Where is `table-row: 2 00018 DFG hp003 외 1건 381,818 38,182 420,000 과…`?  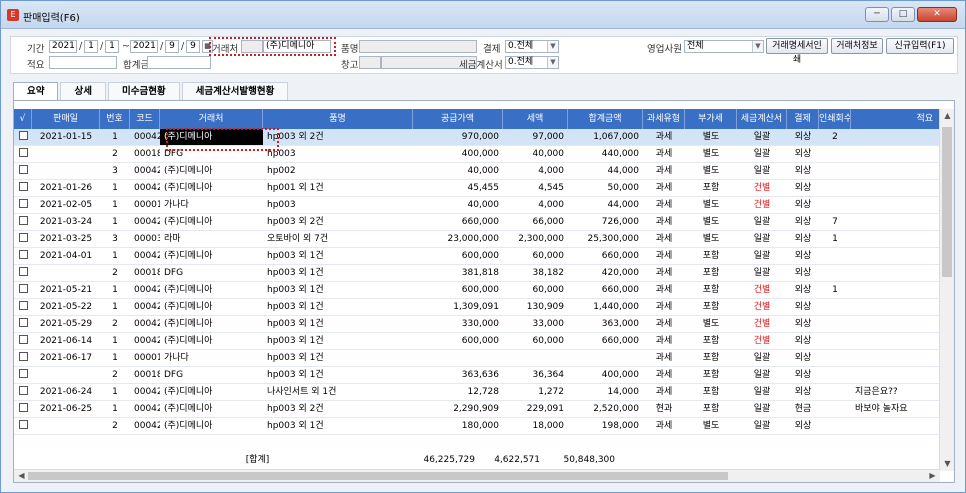 table-row: 2 00018 DFG hp003 외 1건 381,818 38,182 420,000 과… is located at coordinates (477, 273).